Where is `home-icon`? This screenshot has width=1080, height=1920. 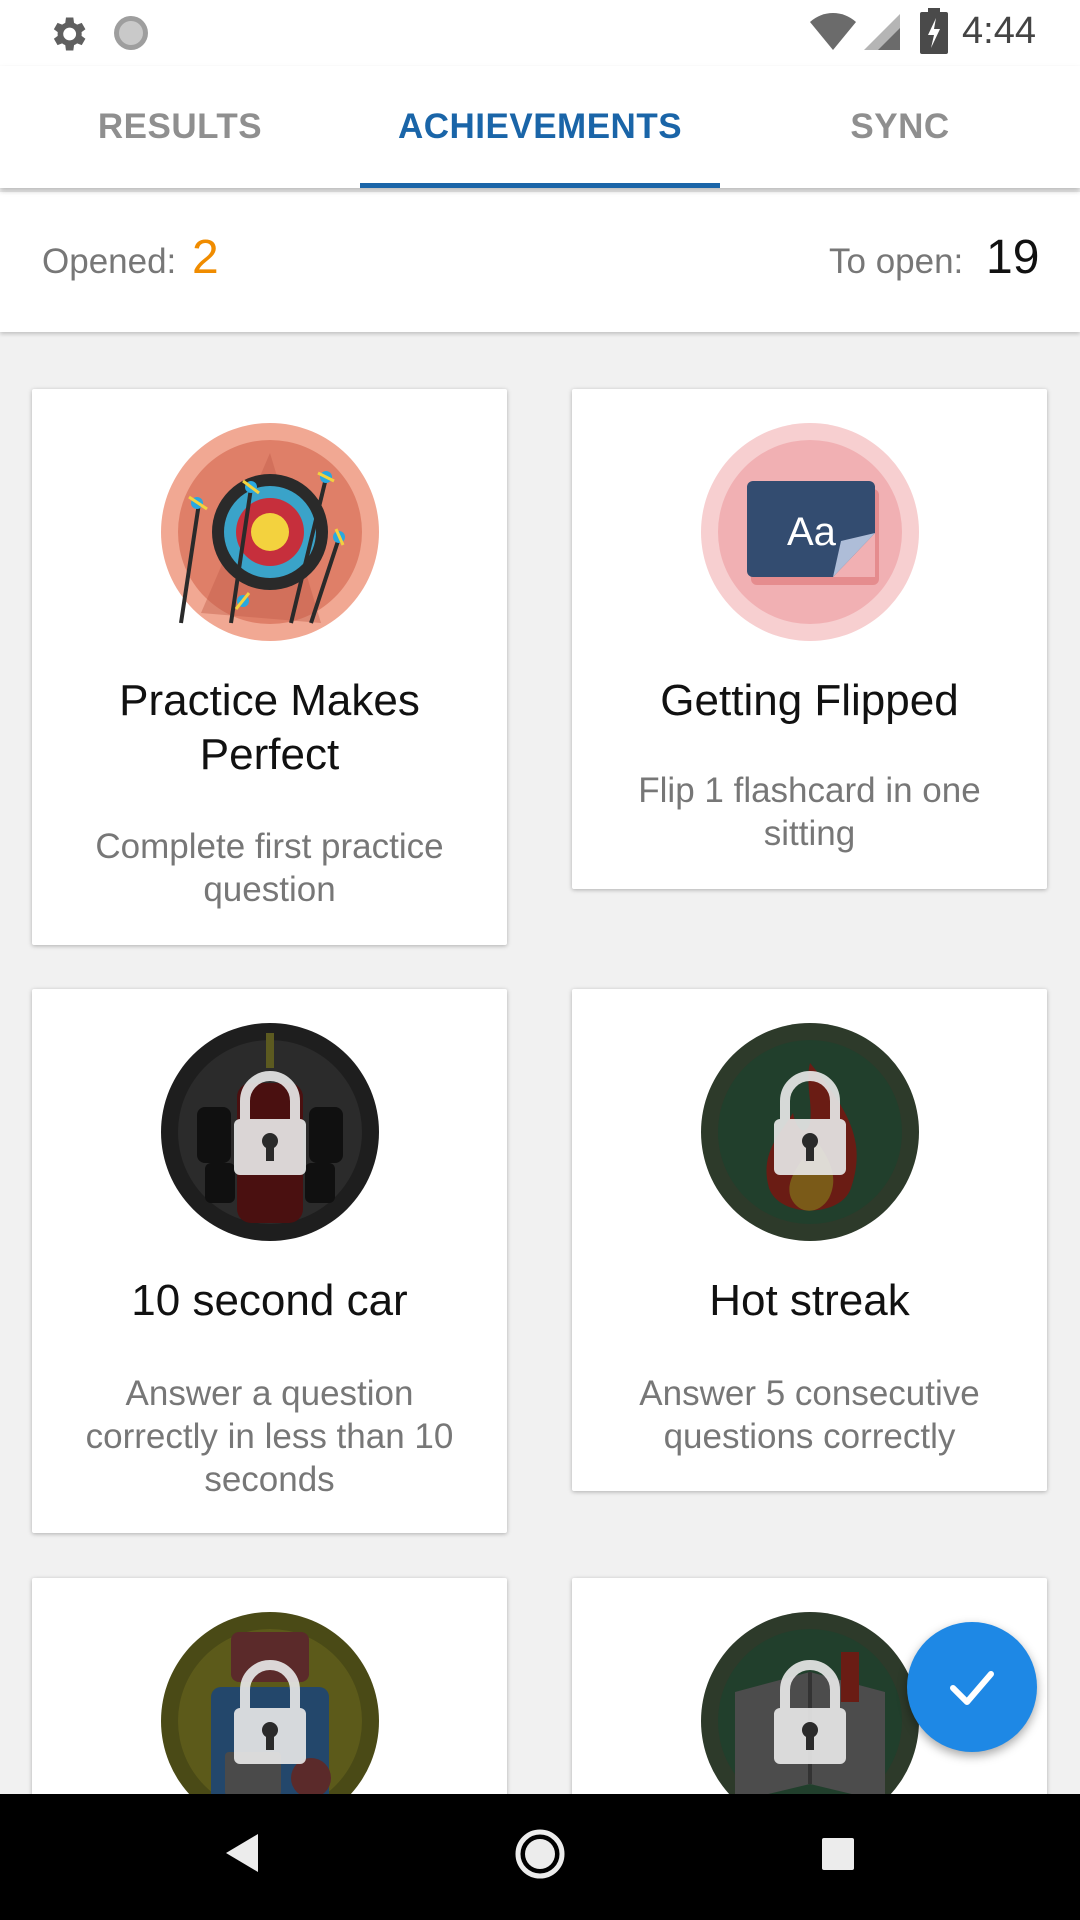 home-icon is located at coordinates (540, 1854).